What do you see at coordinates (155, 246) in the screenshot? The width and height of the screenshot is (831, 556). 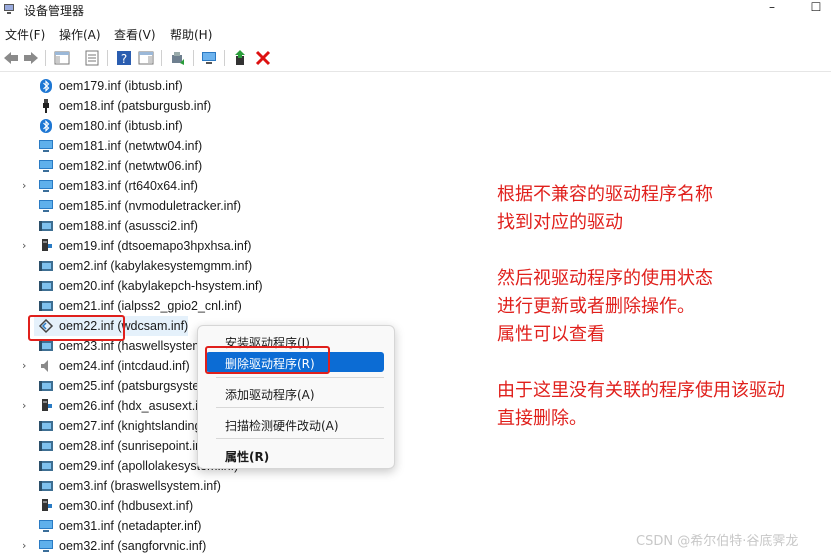 I see `tree-row-label: oem19.inf (dtsoemapo3hpxhsa.inf)` at bounding box center [155, 246].